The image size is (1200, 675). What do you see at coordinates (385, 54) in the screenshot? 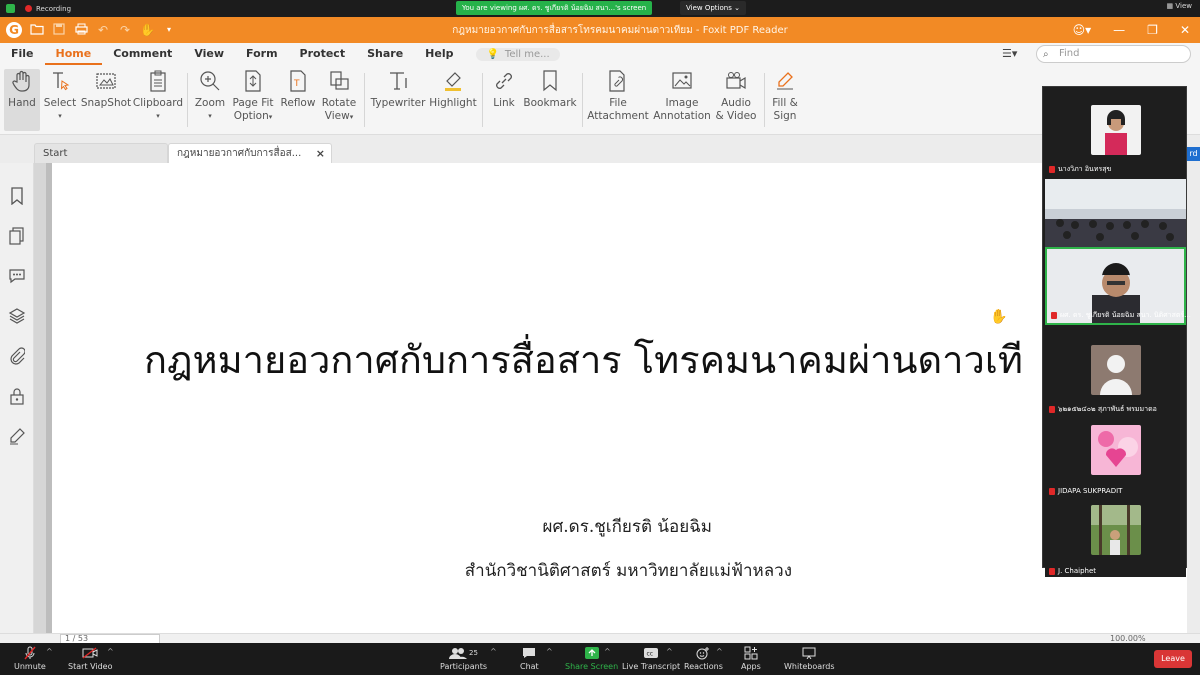
I see `menu-share: Share` at bounding box center [385, 54].